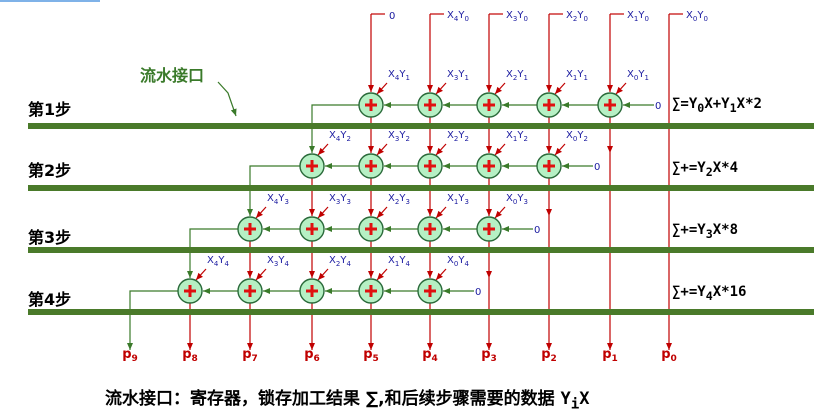 This screenshot has width=822, height=418. What do you see at coordinates (399, 136) in the screenshot?
I see `row2-term: X3Y2` at bounding box center [399, 136].